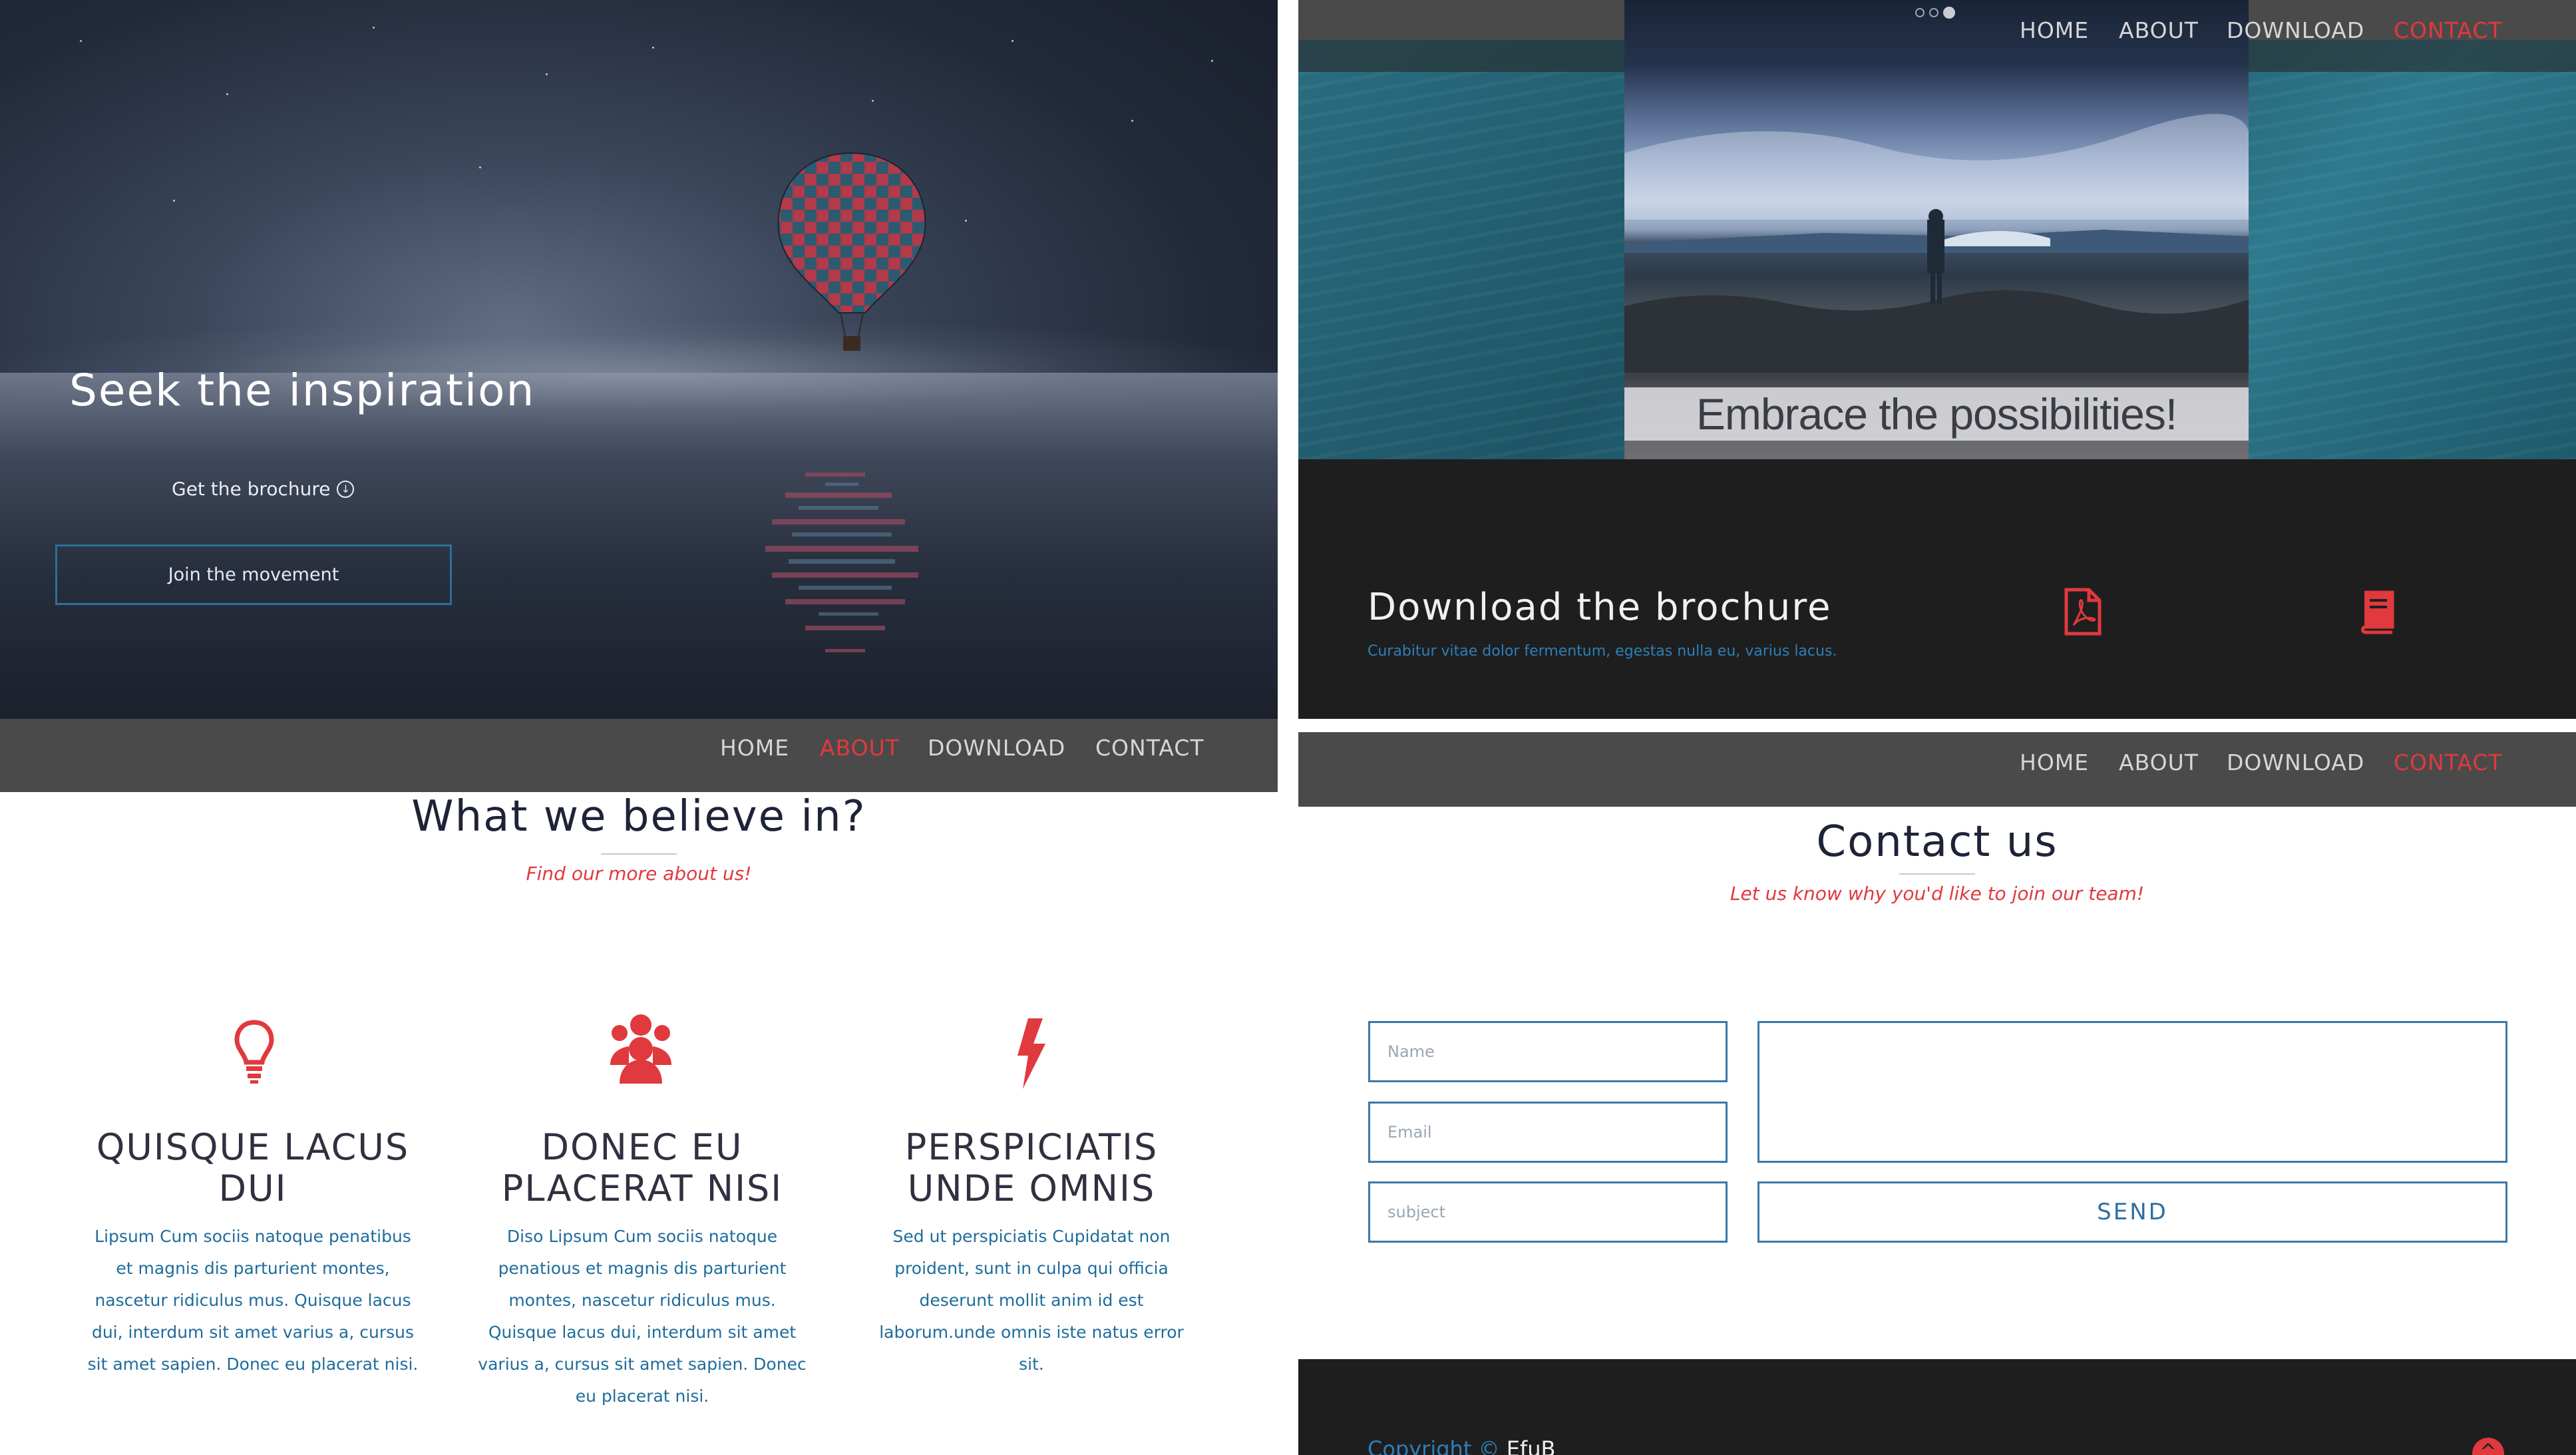 Image resolution: width=2576 pixels, height=1455 pixels. What do you see at coordinates (639, 755) in the screenshot?
I see `nav-bar-about: HOME ABOUT DOWNLOAD CONTACT` at bounding box center [639, 755].